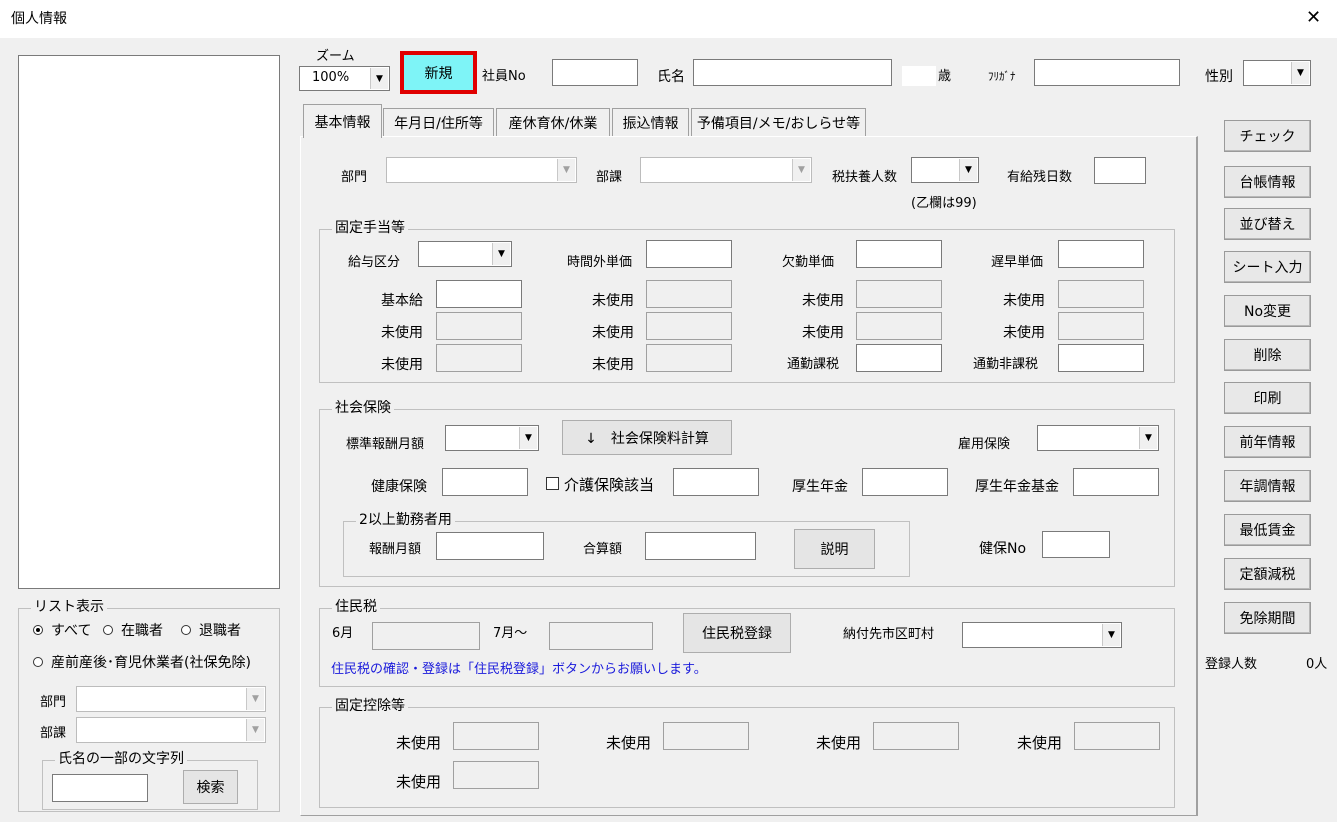 This screenshot has height=822, width=1337. What do you see at coordinates (142, 631) in the screenshot?
I see `radio-active-label: 在職者` at bounding box center [142, 631].